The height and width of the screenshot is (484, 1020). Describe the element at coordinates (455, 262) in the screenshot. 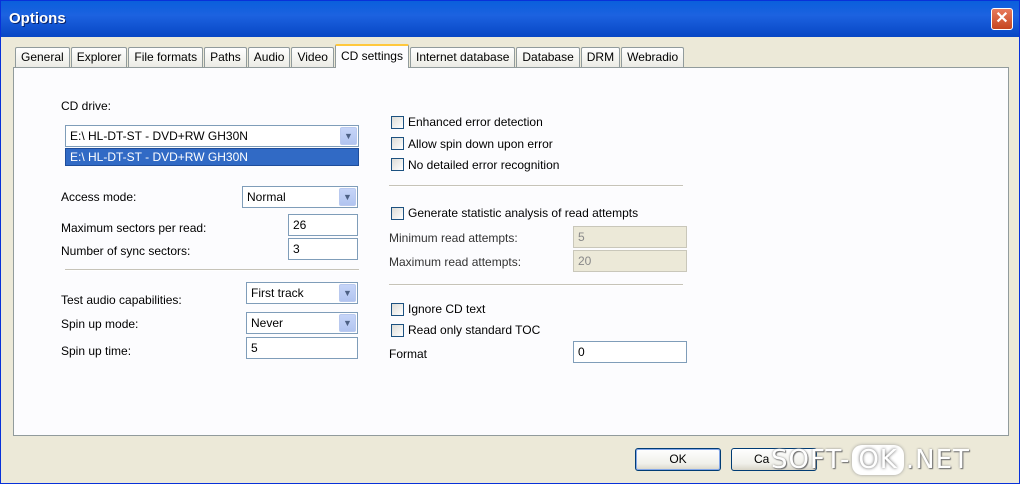

I see `max-attempts-label: Maximum read attempts:` at that location.